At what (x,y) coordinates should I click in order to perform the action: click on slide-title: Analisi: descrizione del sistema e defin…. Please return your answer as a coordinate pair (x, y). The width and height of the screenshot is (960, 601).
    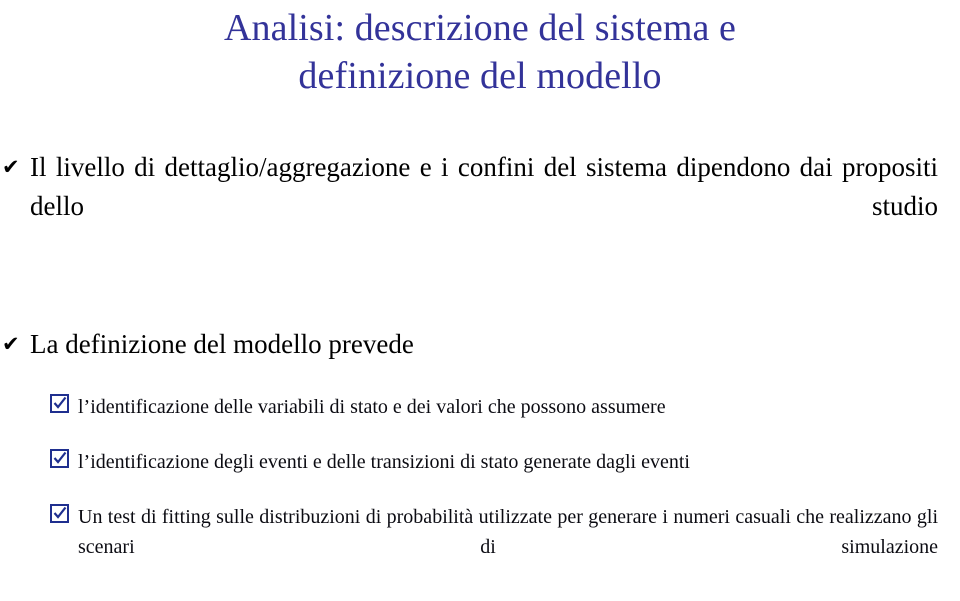
    Looking at the image, I should click on (480, 52).